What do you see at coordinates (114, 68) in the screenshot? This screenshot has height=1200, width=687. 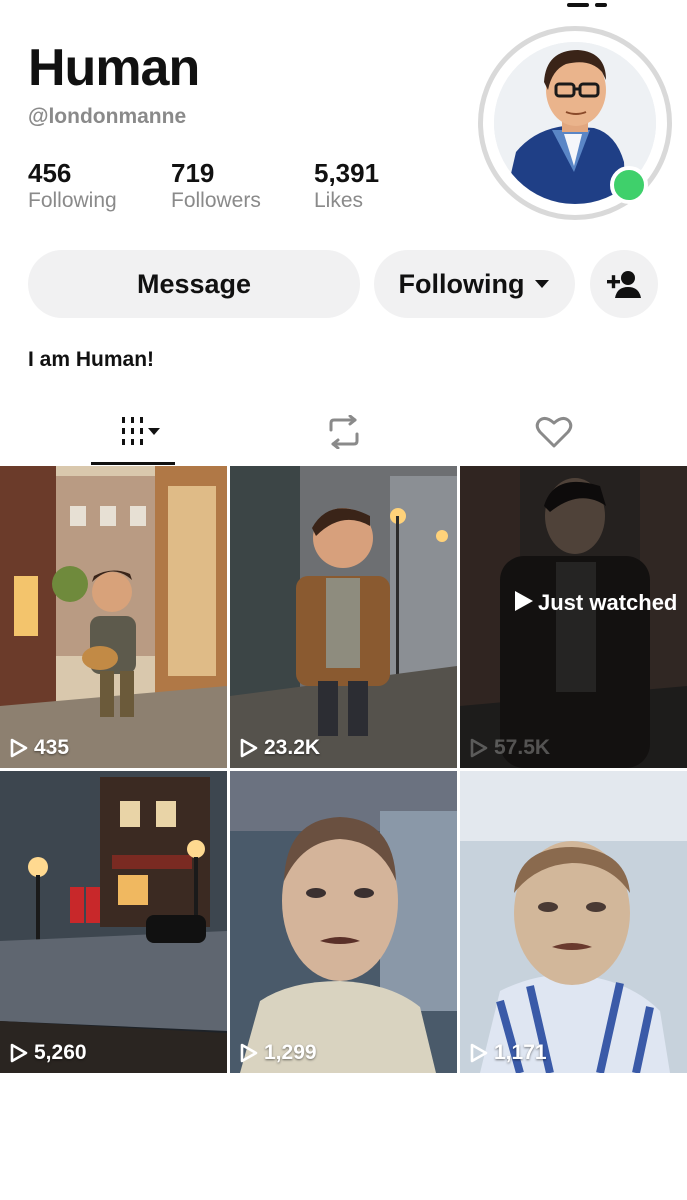 I see `profile-name: Human` at bounding box center [114, 68].